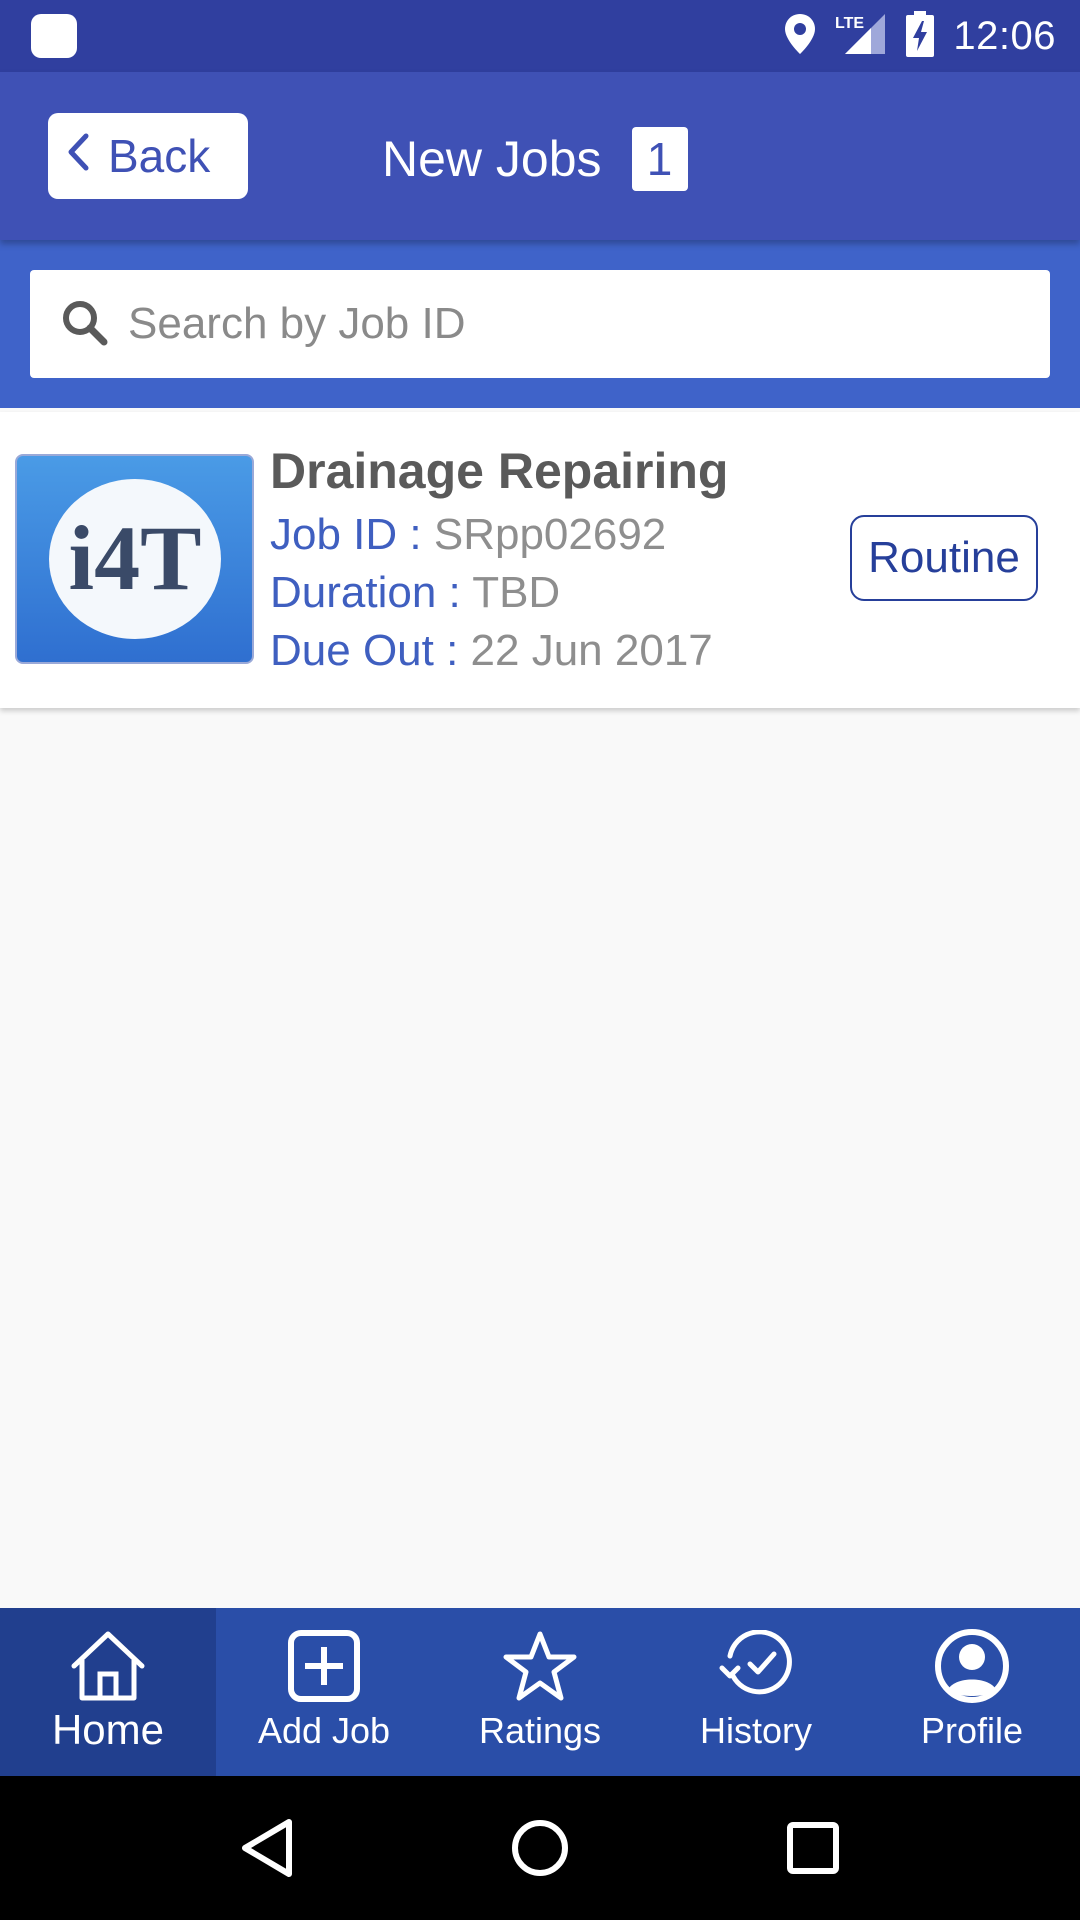  Describe the element at coordinates (849, 23) in the screenshot. I see `svg-text: LTE` at that location.